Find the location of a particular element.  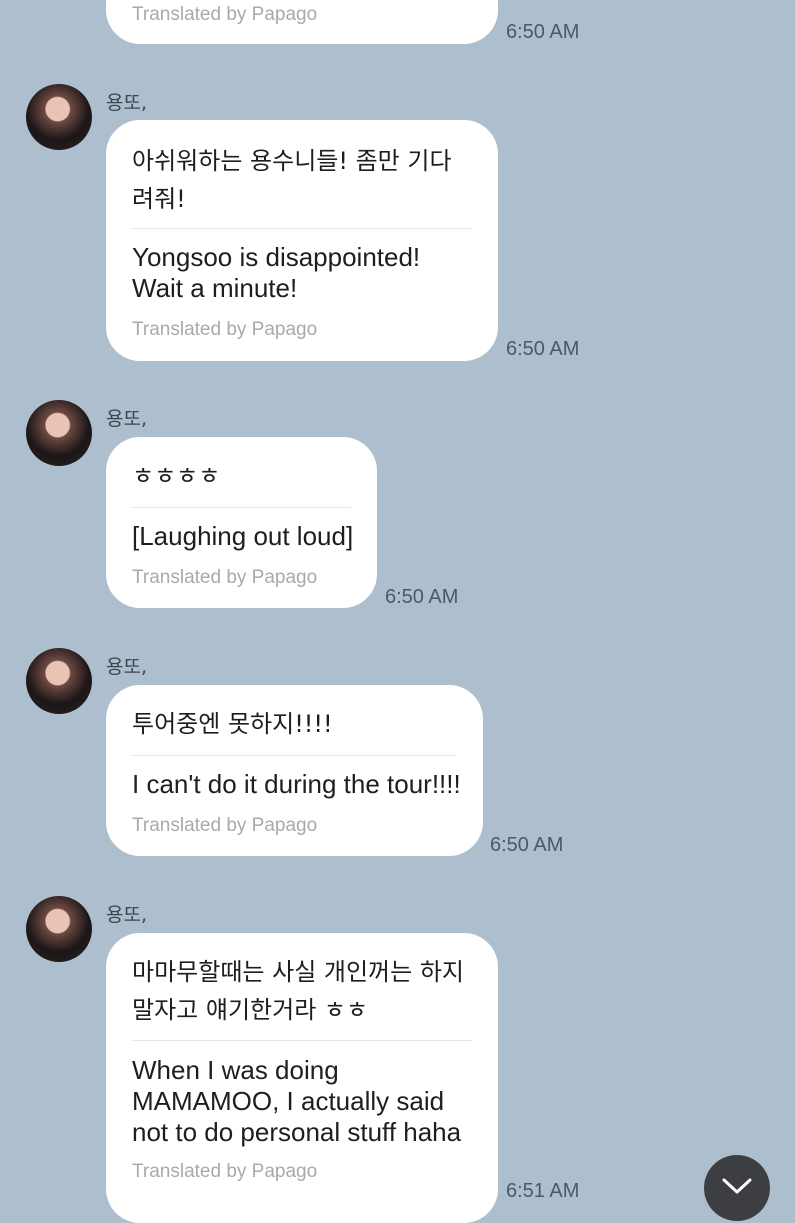

scroll-to-bottom-button is located at coordinates (737, 1188).